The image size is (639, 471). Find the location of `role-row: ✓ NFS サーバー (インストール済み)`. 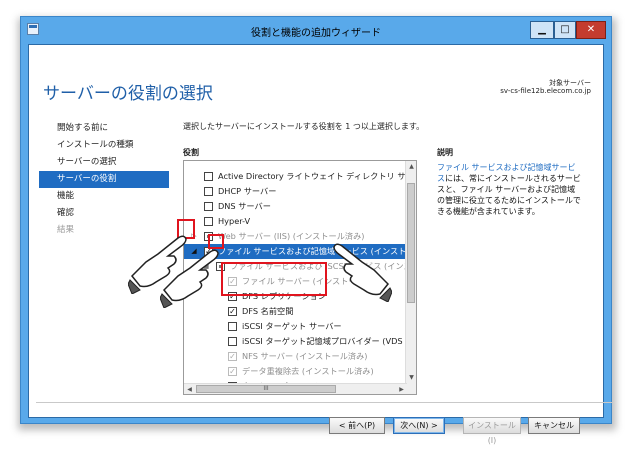

role-row: ✓ NFS サーバー (インストール済み) is located at coordinates (295, 356).